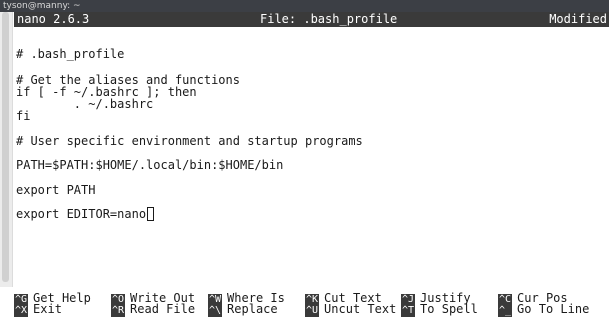 Image resolution: width=609 pixels, height=317 pixels. What do you see at coordinates (215, 311) in the screenshot?
I see `shortcut-key: ^\` at bounding box center [215, 311].